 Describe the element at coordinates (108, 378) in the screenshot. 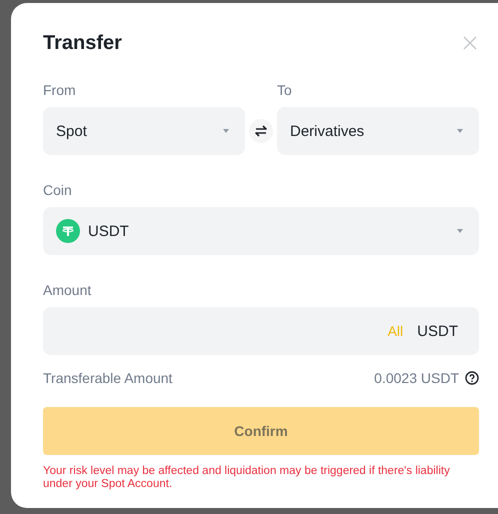

I see `transferable-label: Transferable Amount` at that location.